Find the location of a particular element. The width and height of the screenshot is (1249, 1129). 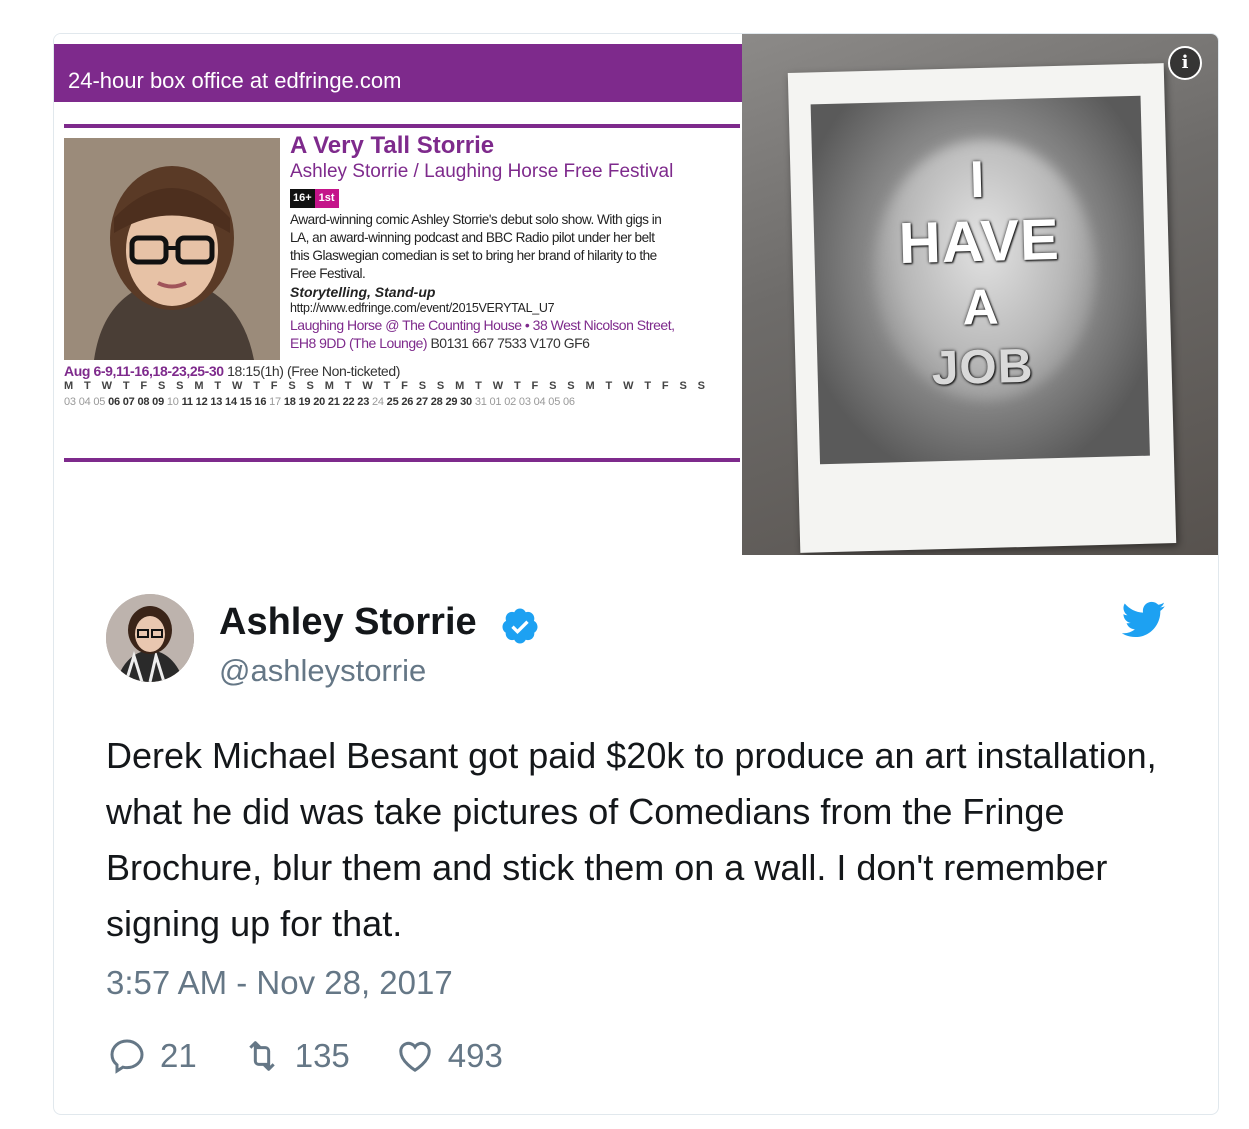

calendar-off-dates: 03 04 05 is located at coordinates (85, 402).